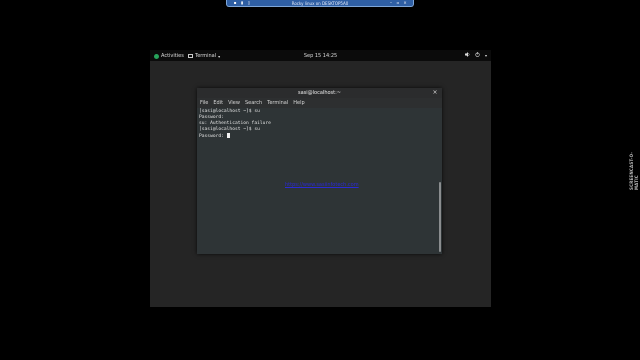  What do you see at coordinates (319, 93) in the screenshot?
I see `terminal-title: sasi@localhost:~` at bounding box center [319, 93].